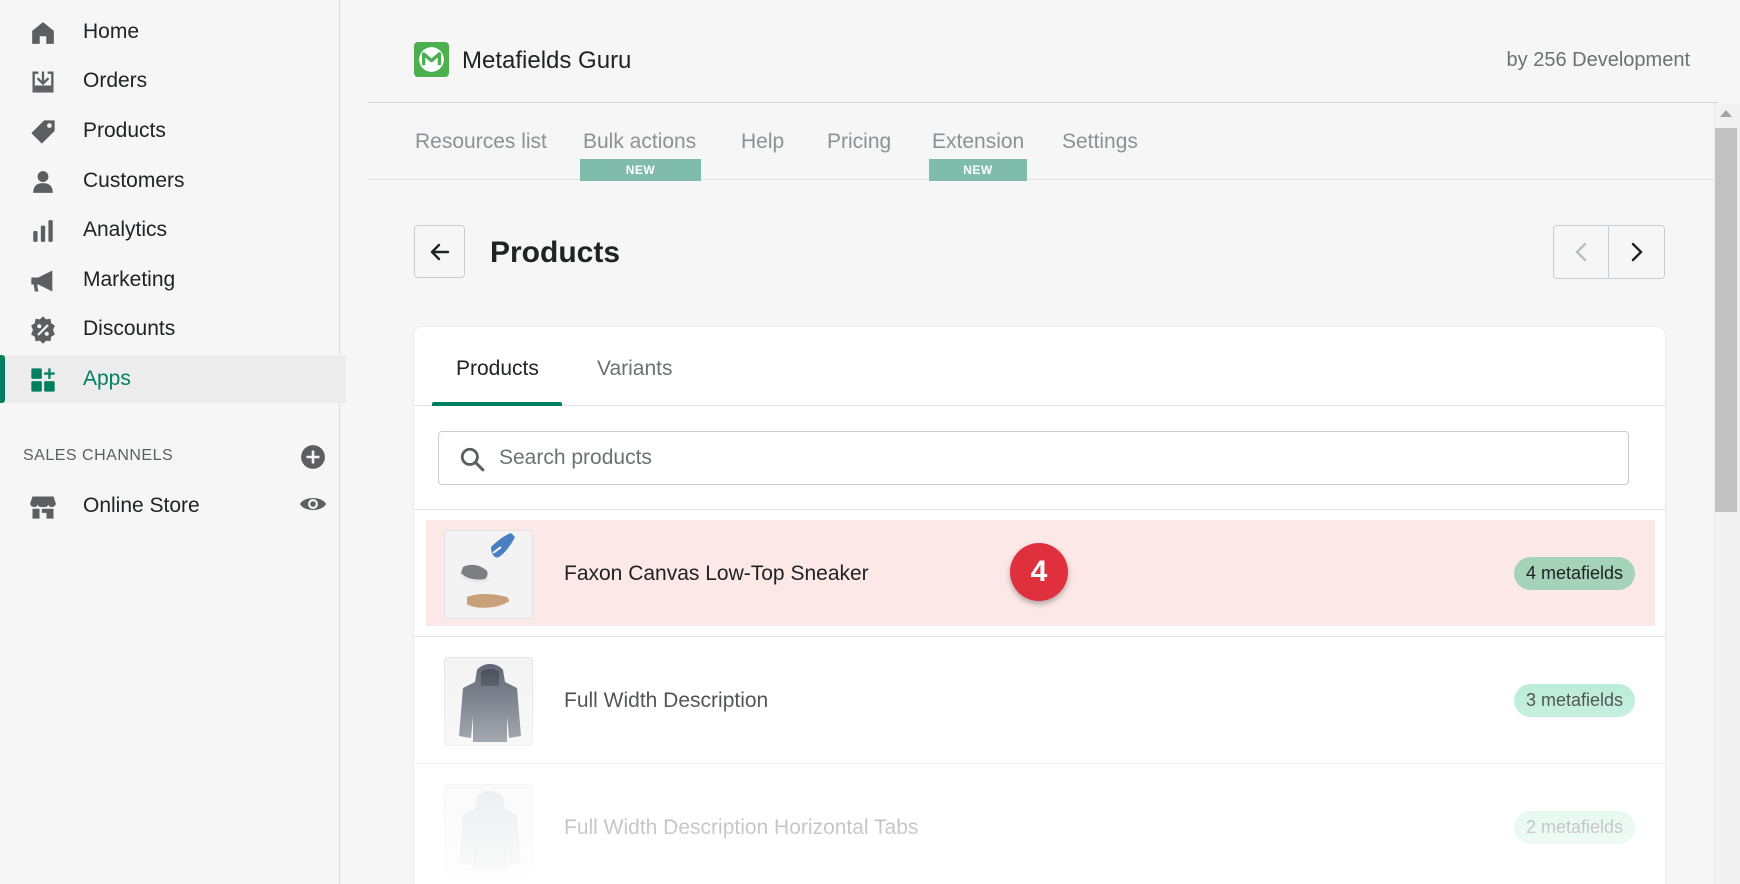 The width and height of the screenshot is (1740, 884). I want to click on plus-circle-icon, so click(313, 457).